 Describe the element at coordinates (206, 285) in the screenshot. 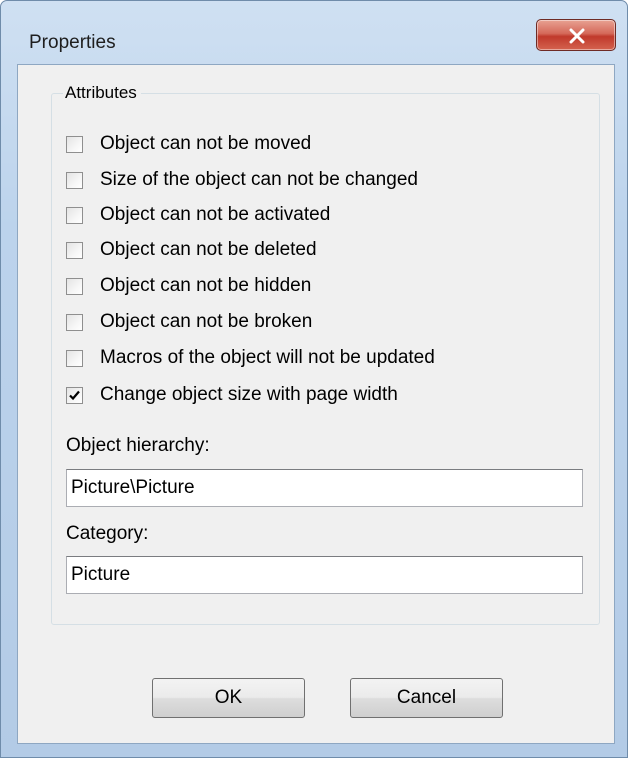

I see `option-label: Object can not be hidden` at that location.